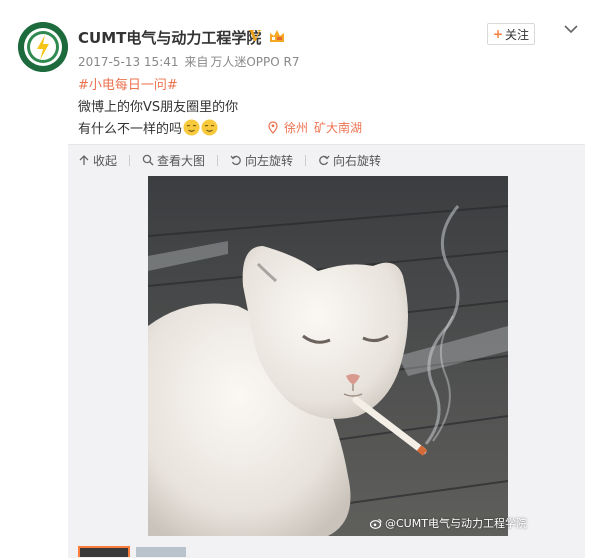  What do you see at coordinates (158, 107) in the screenshot?
I see `post-text-line1: 微博上的你VS朋友圈里的你` at bounding box center [158, 107].